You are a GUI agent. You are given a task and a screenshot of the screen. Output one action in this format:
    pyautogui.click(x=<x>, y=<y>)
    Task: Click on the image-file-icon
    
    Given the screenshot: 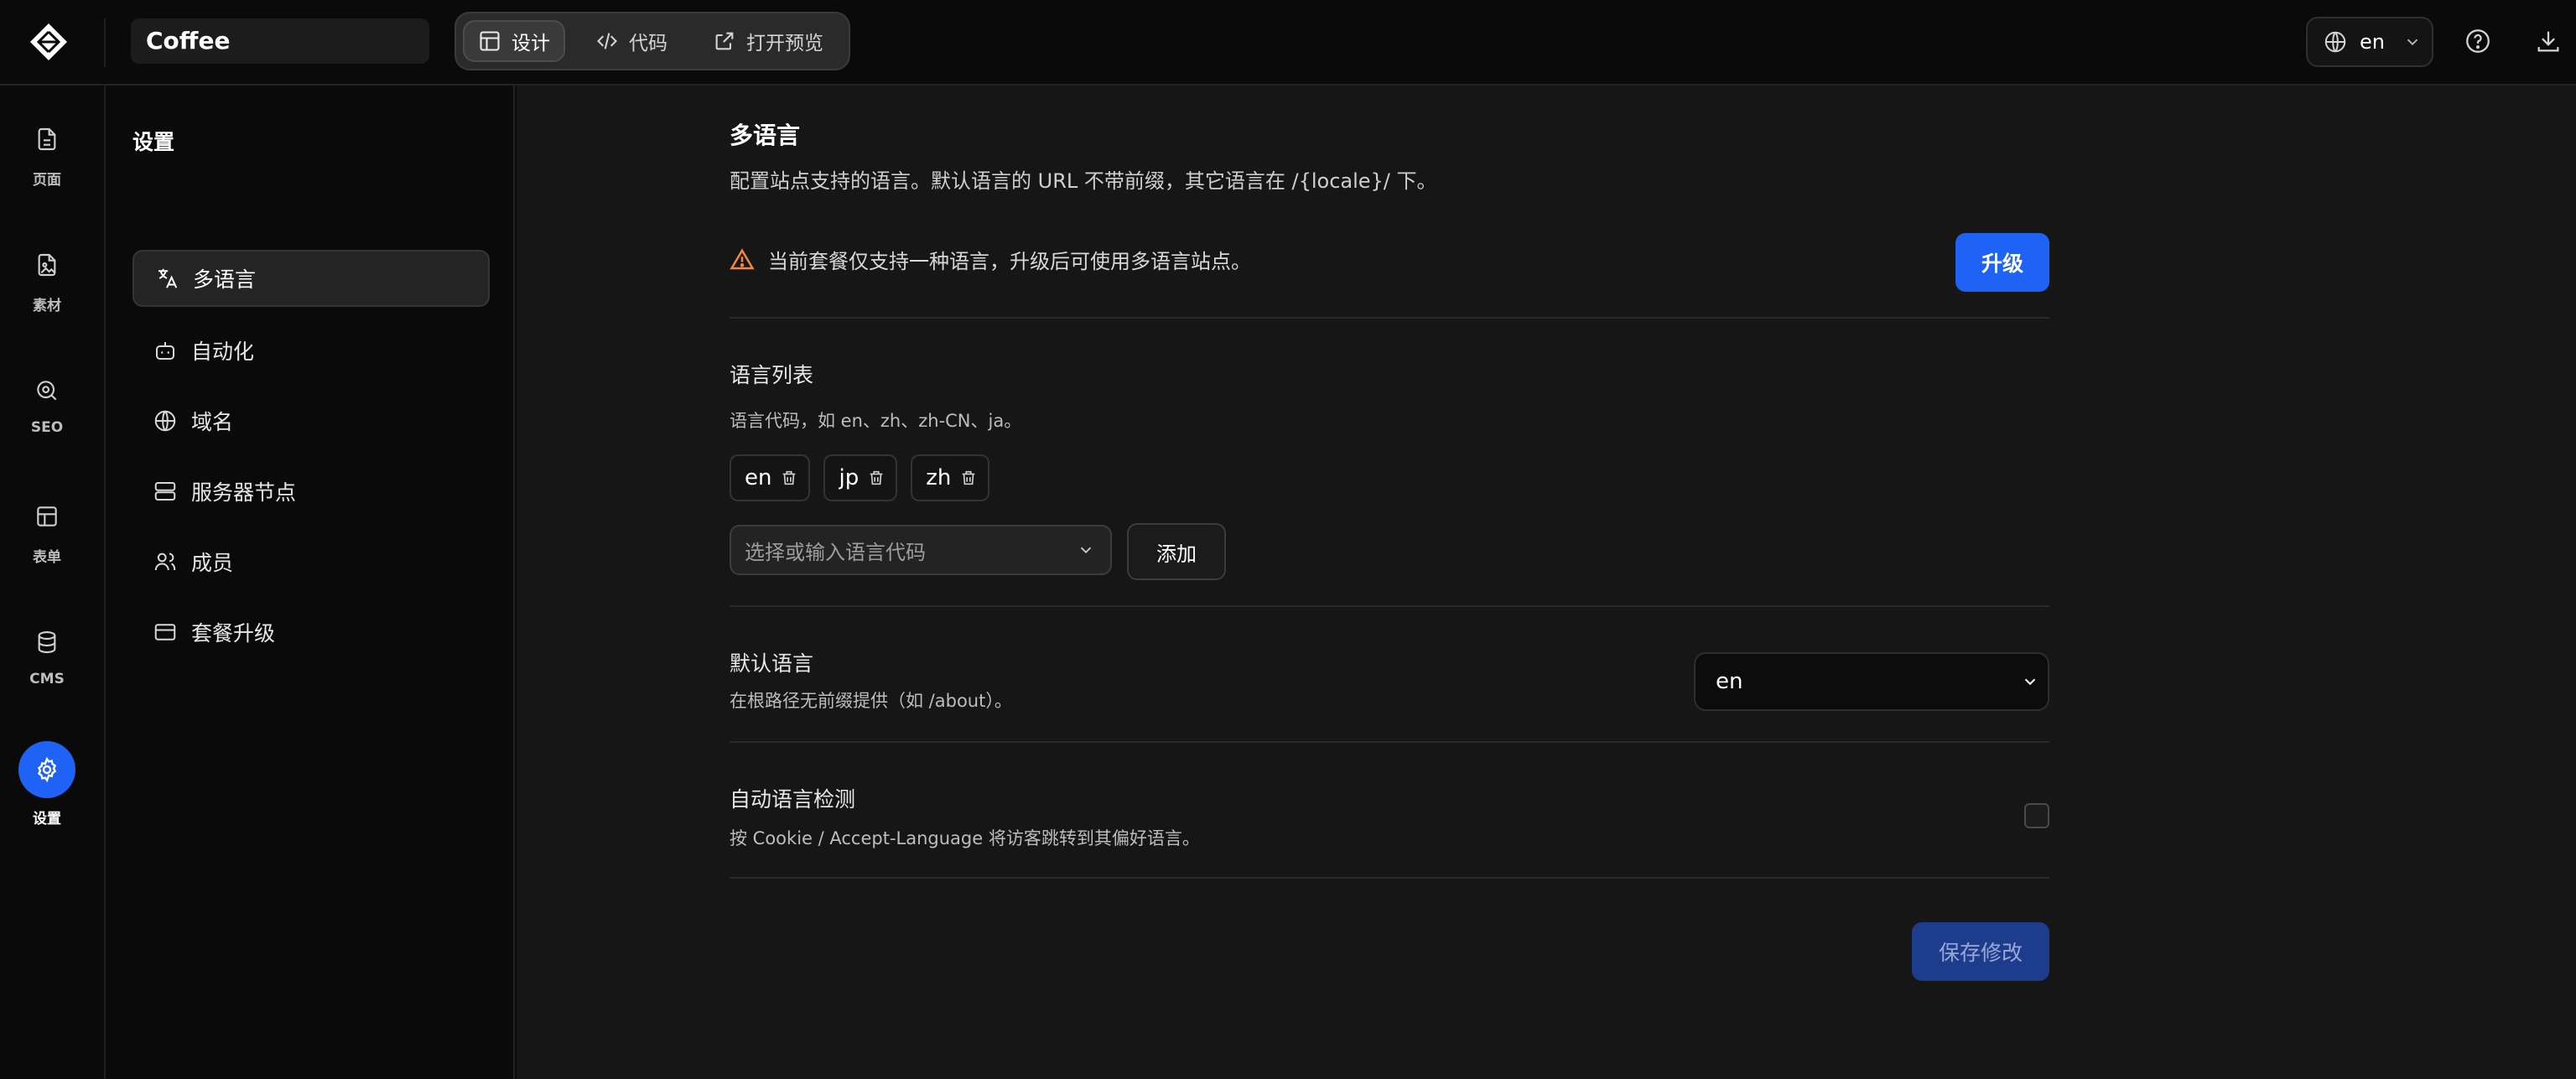 What is the action you would take?
    pyautogui.click(x=47, y=265)
    